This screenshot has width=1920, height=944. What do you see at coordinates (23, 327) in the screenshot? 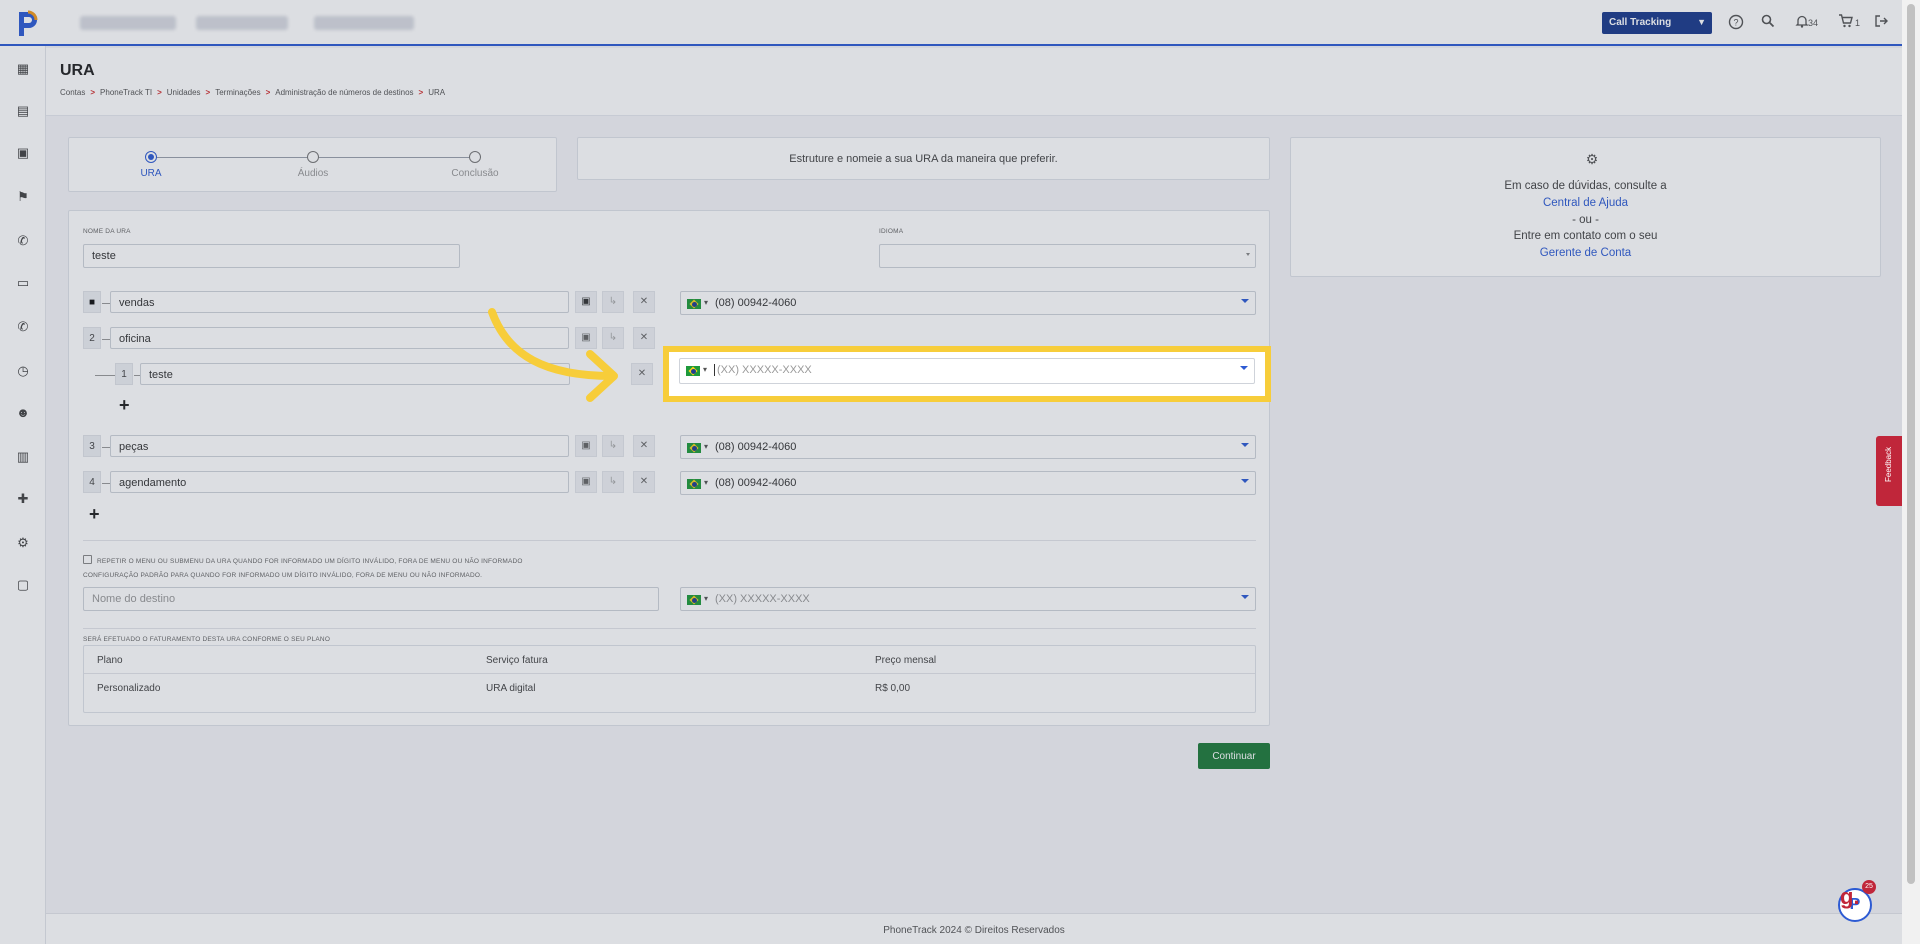
I see `phone-call-icon: ✆` at bounding box center [23, 327].